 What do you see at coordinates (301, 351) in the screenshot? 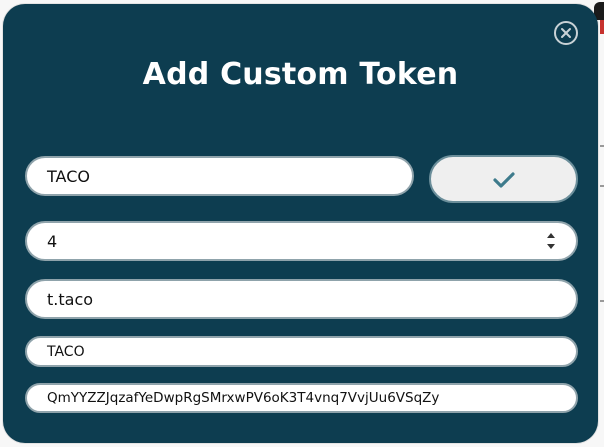
I see `token-name-input: TACO` at bounding box center [301, 351].